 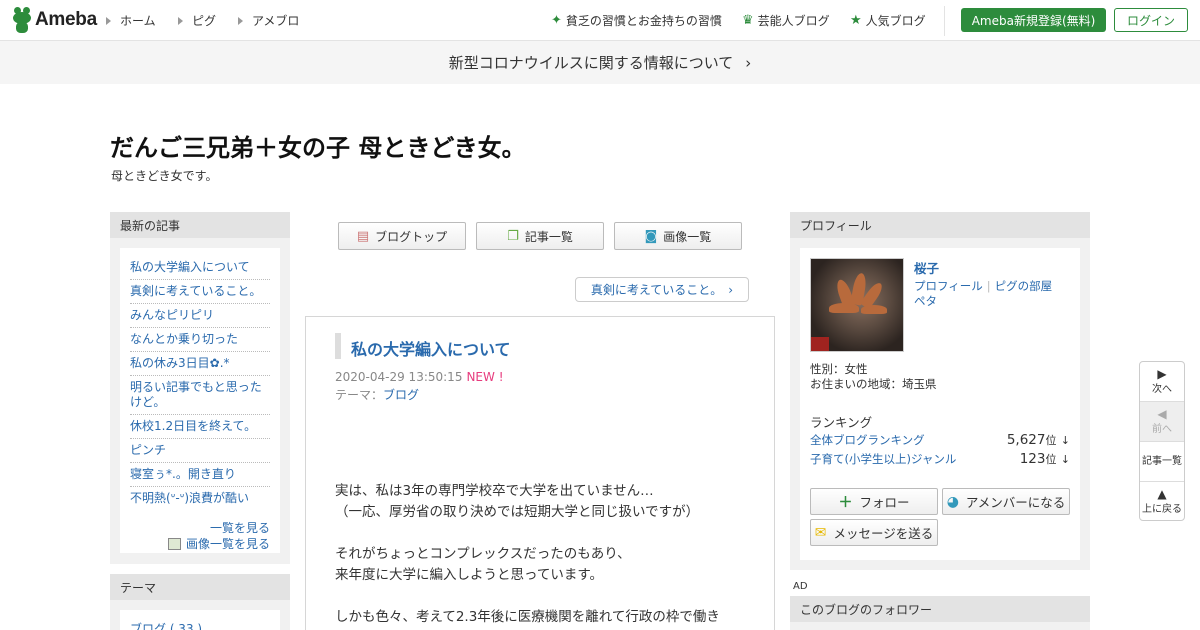 I want to click on list-item: 明るい記事でもと思ったけど。, so click(x=200, y=395).